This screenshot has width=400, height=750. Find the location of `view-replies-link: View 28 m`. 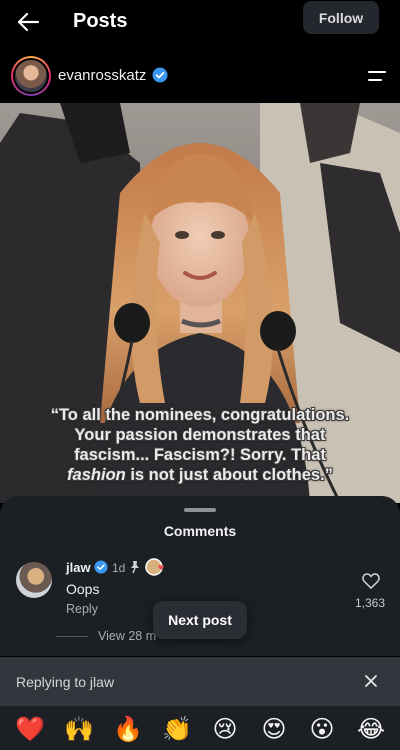

view-replies-link: View 28 m is located at coordinates (127, 636).